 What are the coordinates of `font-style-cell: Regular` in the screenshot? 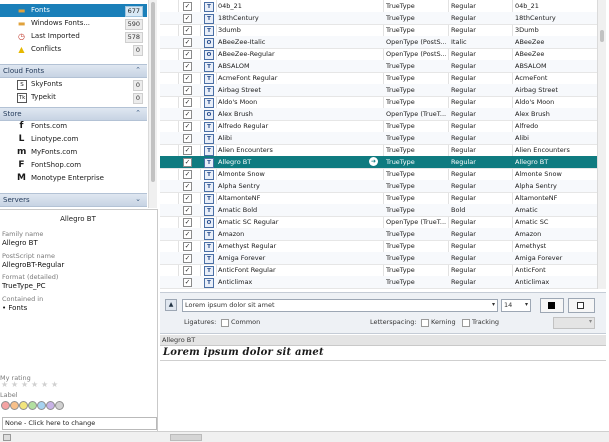 It's located at (463, 78).